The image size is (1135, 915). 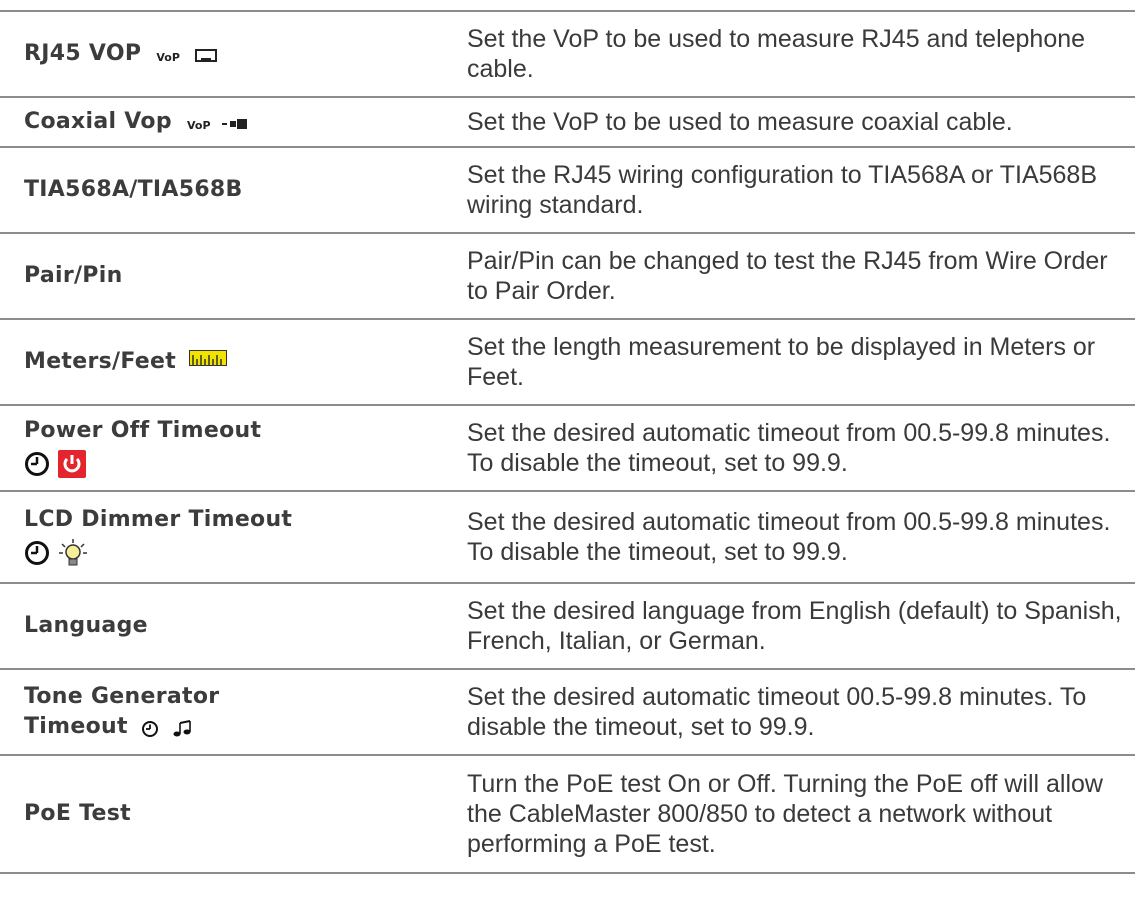 I want to click on setting-label: TIA568A/TIA568B, so click(x=133, y=189).